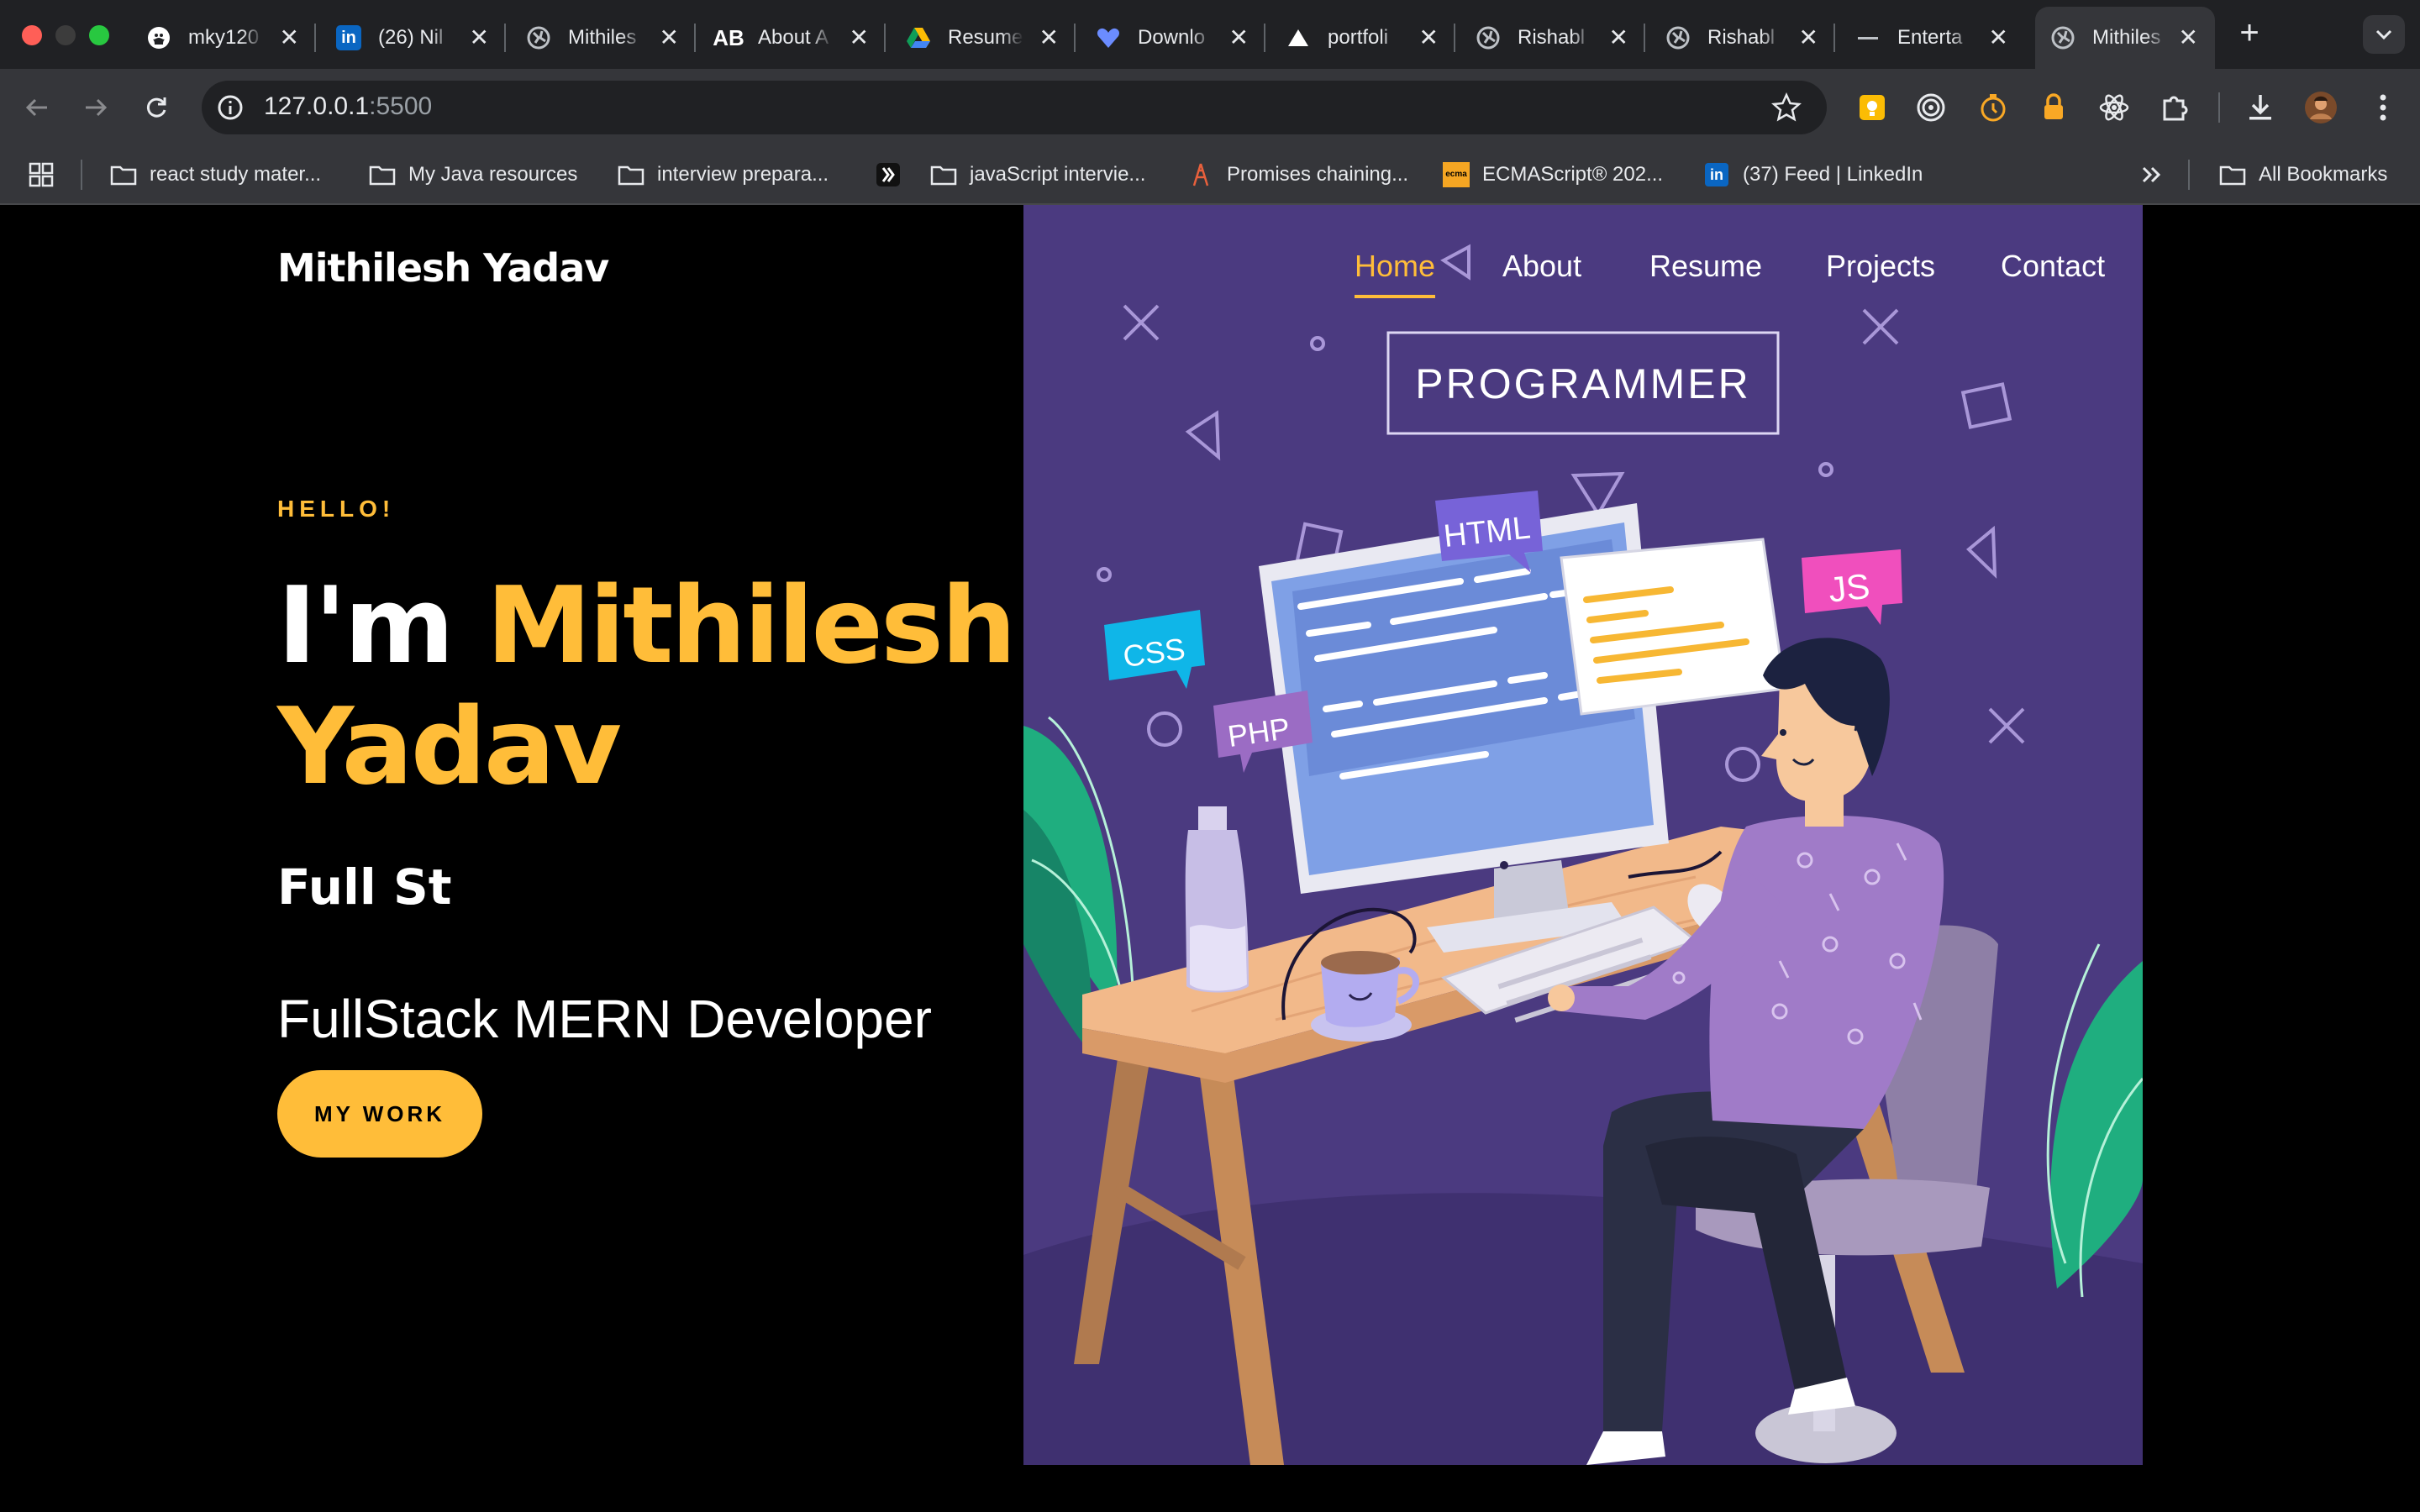  I want to click on browser-tab: Mithiles ✕, so click(601, 38).